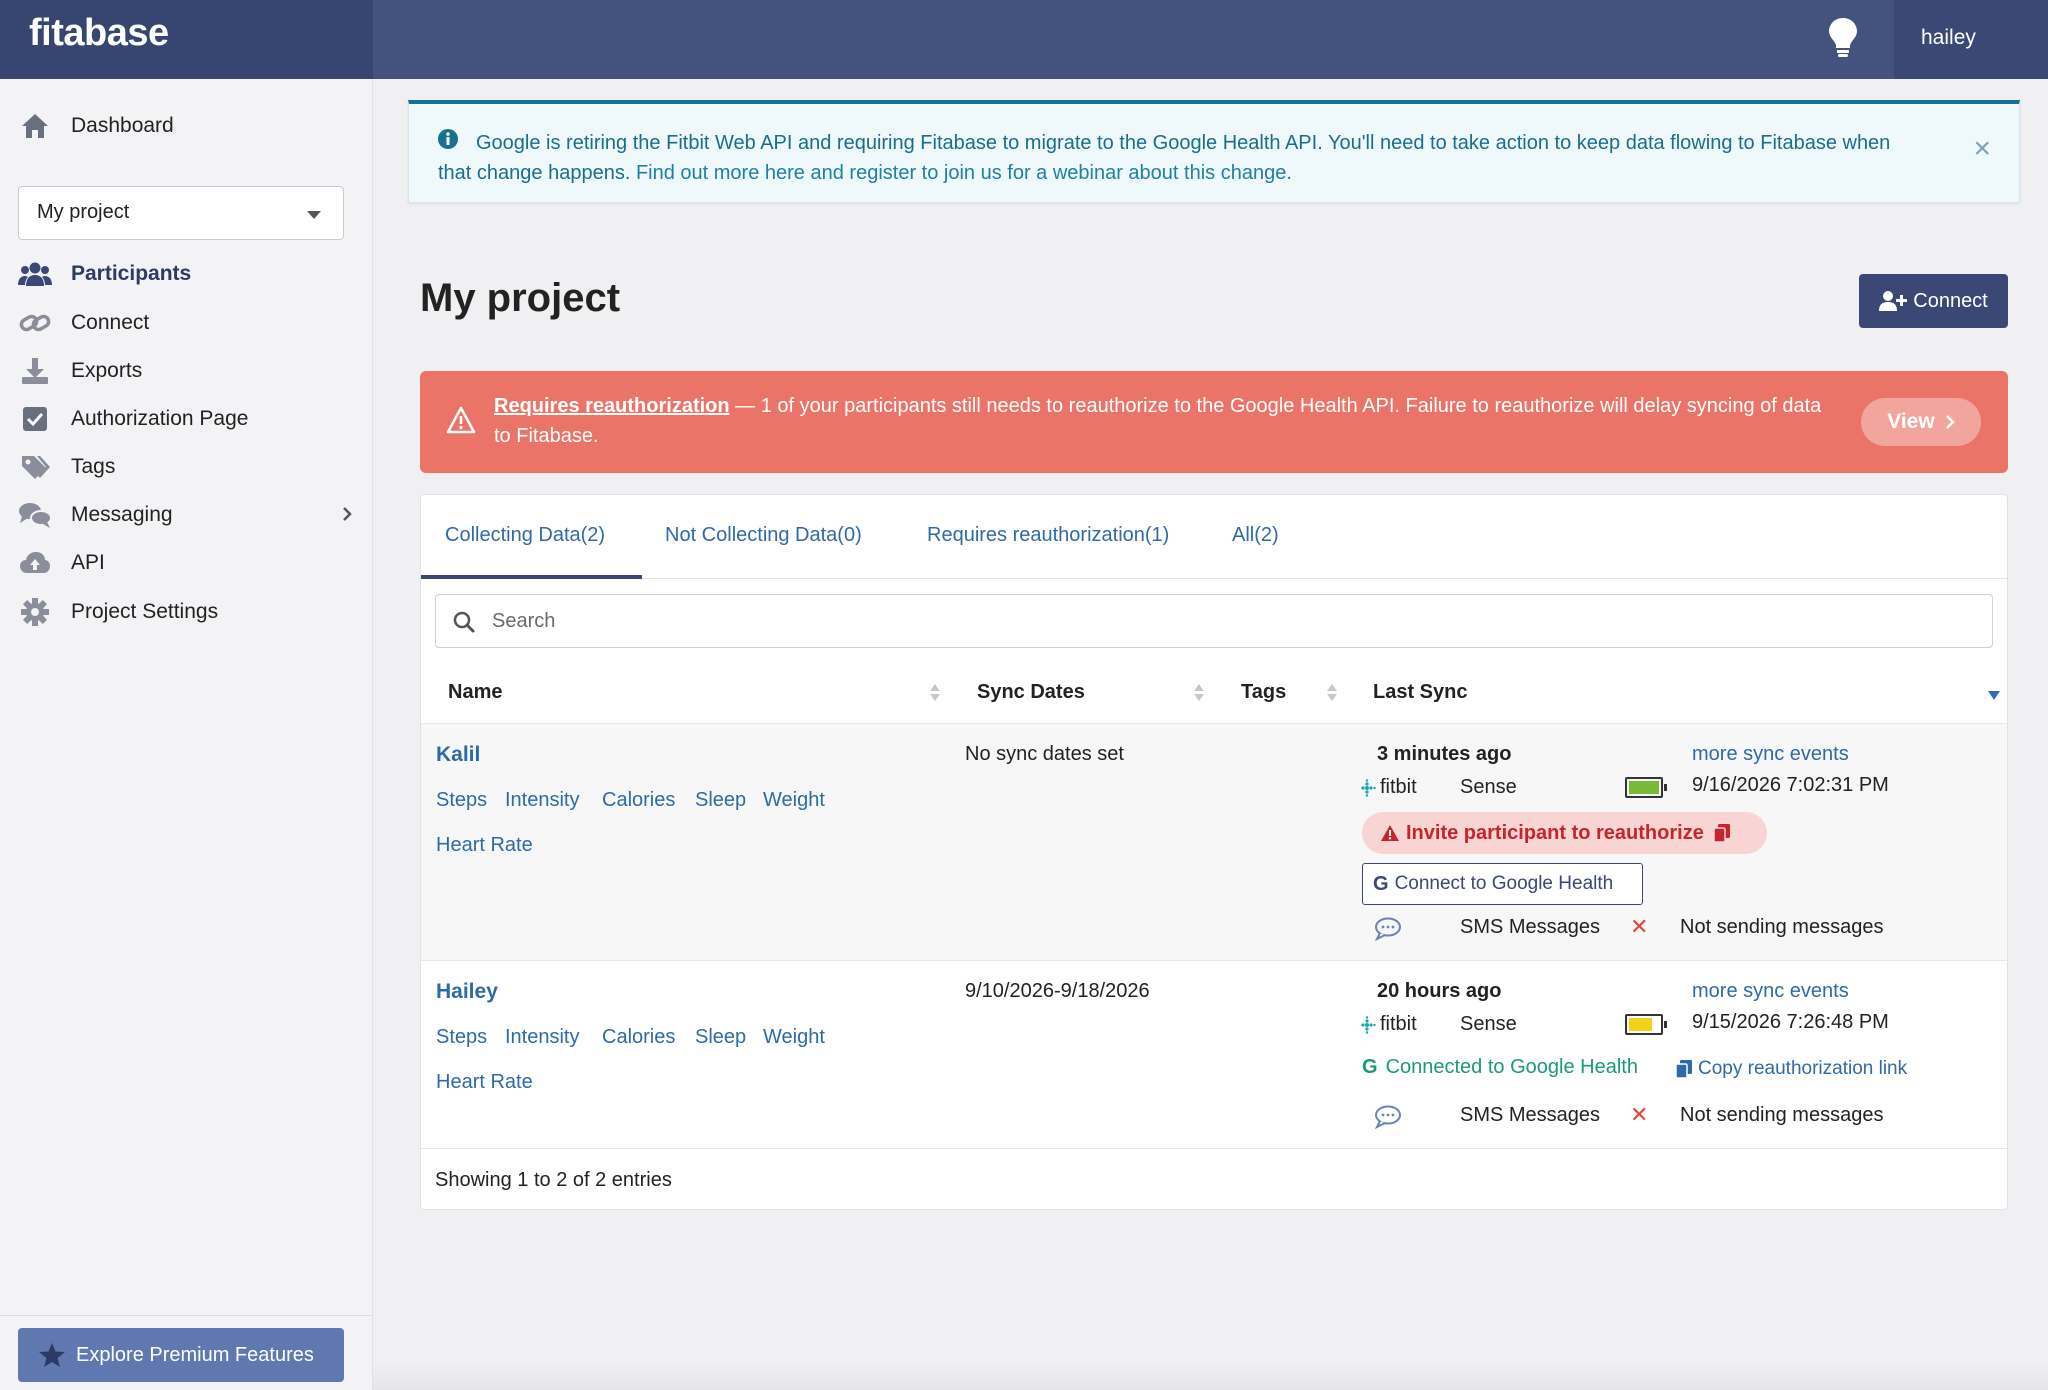 This screenshot has height=1390, width=2048. Describe the element at coordinates (1031, 692) in the screenshot. I see `column-header-sync-dates: Sync Dates` at that location.